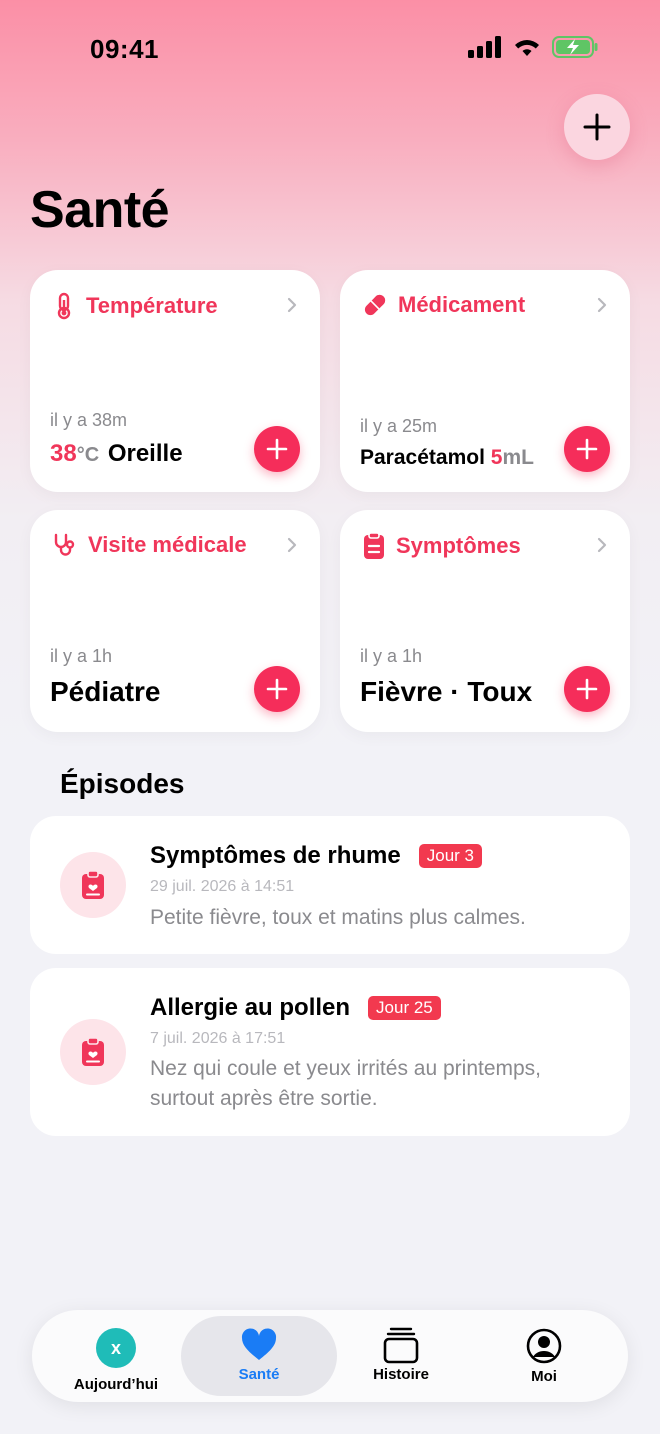 The height and width of the screenshot is (1434, 660). Describe the element at coordinates (222, 886) in the screenshot. I see `episode-date: 29 juil. 2026 à 14:51` at that location.